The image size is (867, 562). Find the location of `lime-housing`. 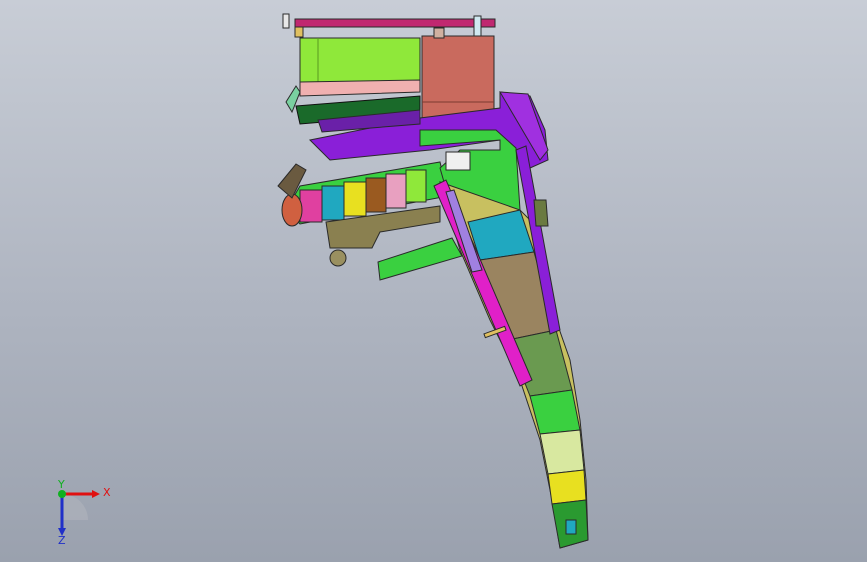

lime-housing is located at coordinates (360, 67).